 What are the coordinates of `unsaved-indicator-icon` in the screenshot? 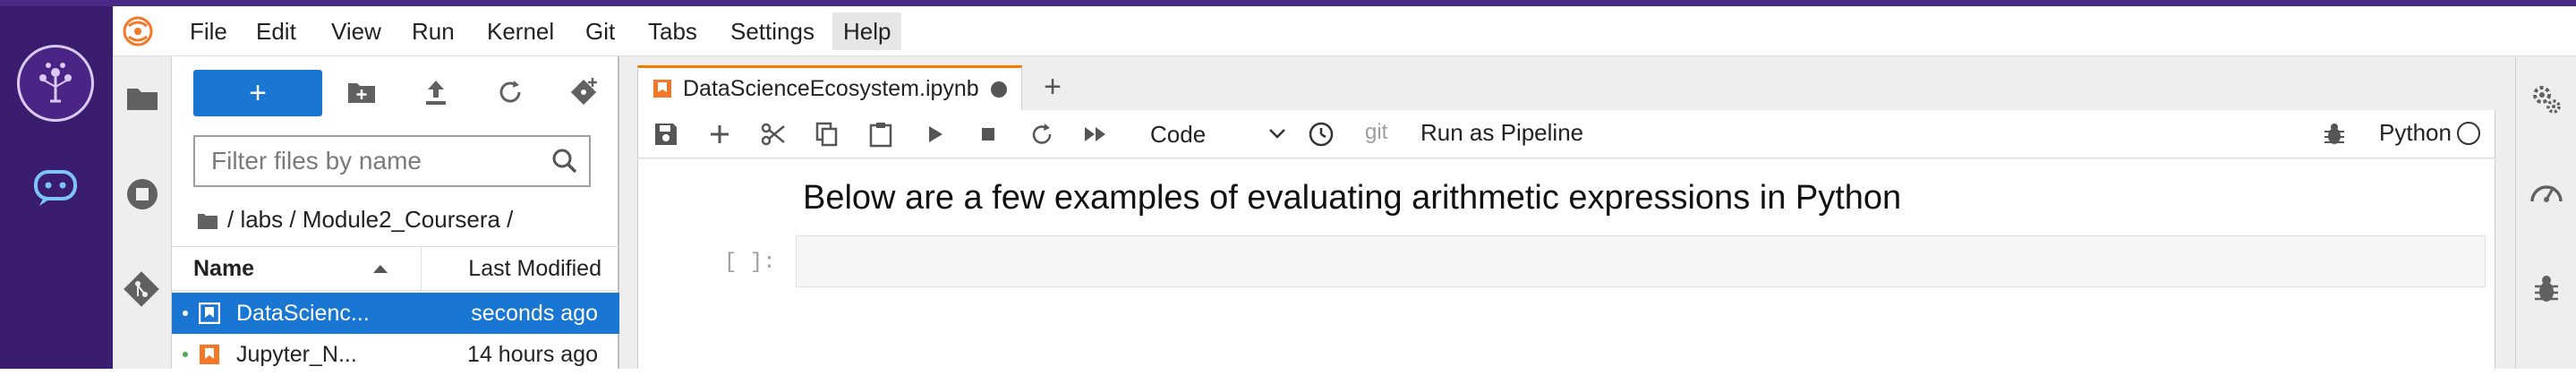 It's located at (999, 89).